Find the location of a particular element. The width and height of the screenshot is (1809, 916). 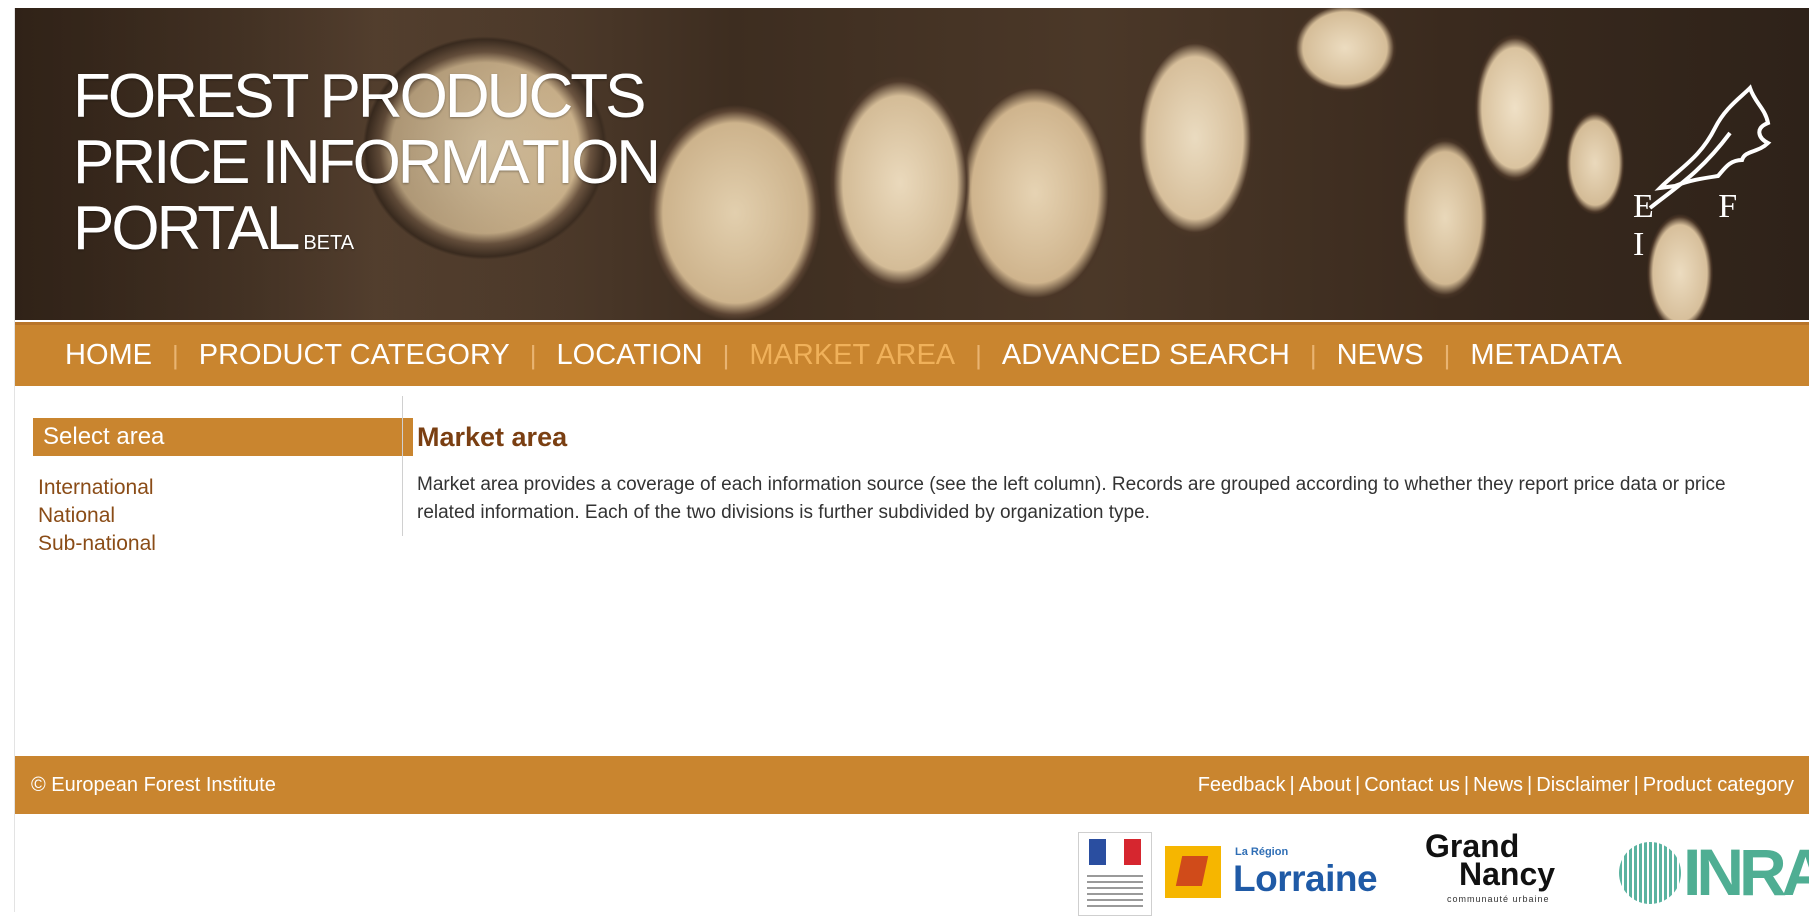

ministry-text-lines is located at coordinates (1115, 892).